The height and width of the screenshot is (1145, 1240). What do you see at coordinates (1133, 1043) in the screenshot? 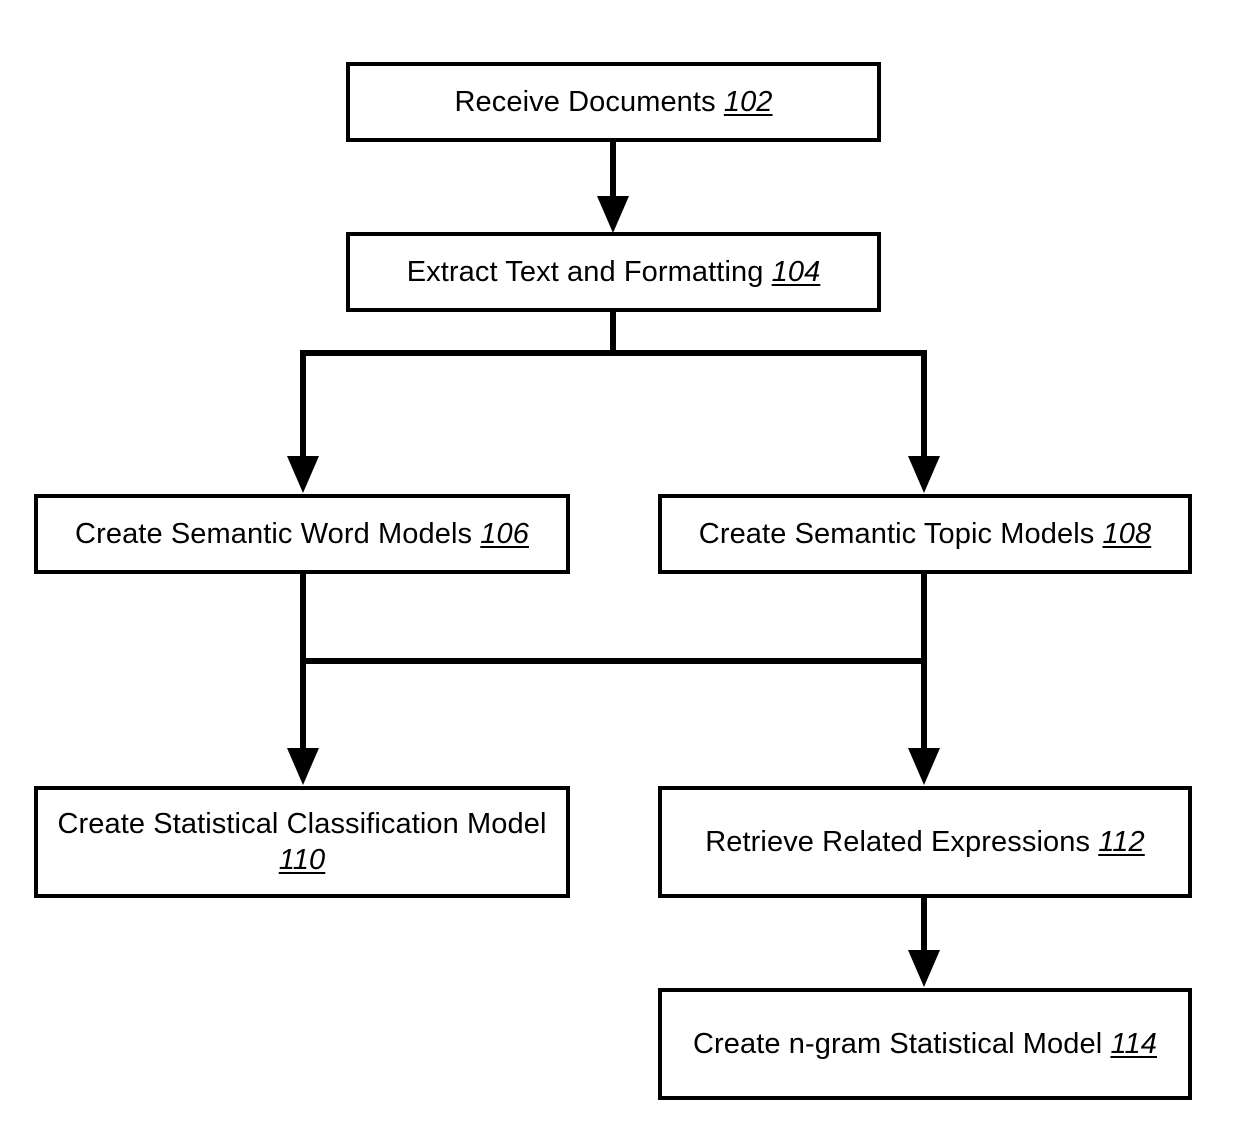
I see `node-reference-number: 114` at bounding box center [1133, 1043].